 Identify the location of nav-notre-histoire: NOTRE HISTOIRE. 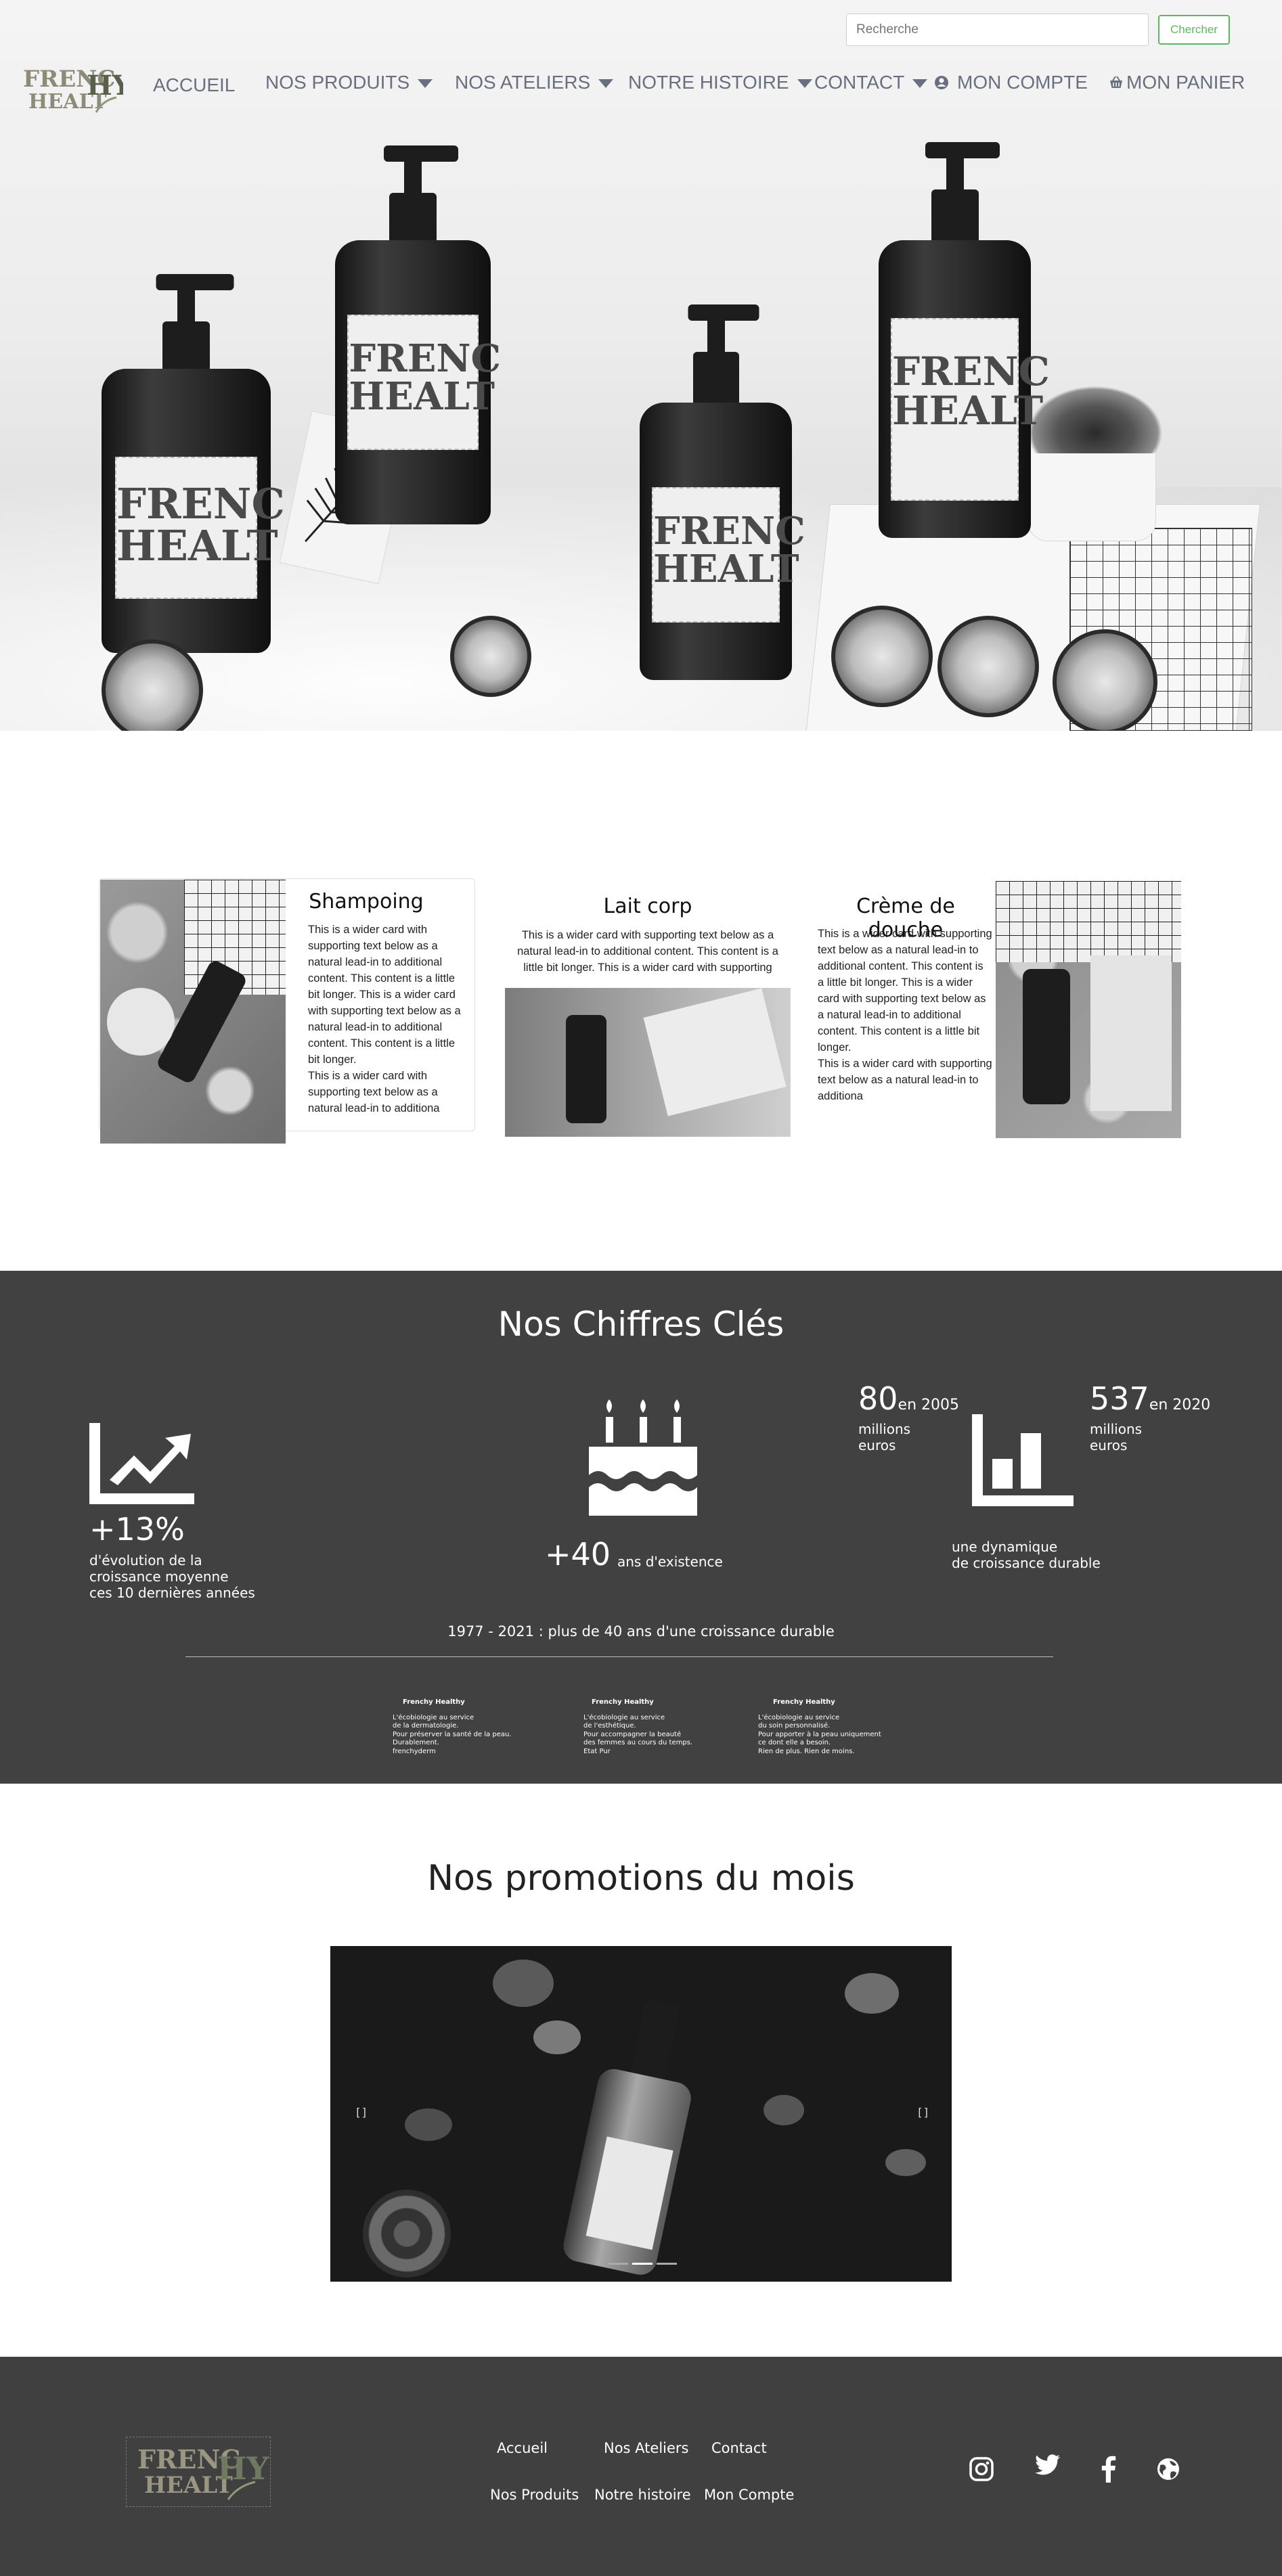
(720, 82).